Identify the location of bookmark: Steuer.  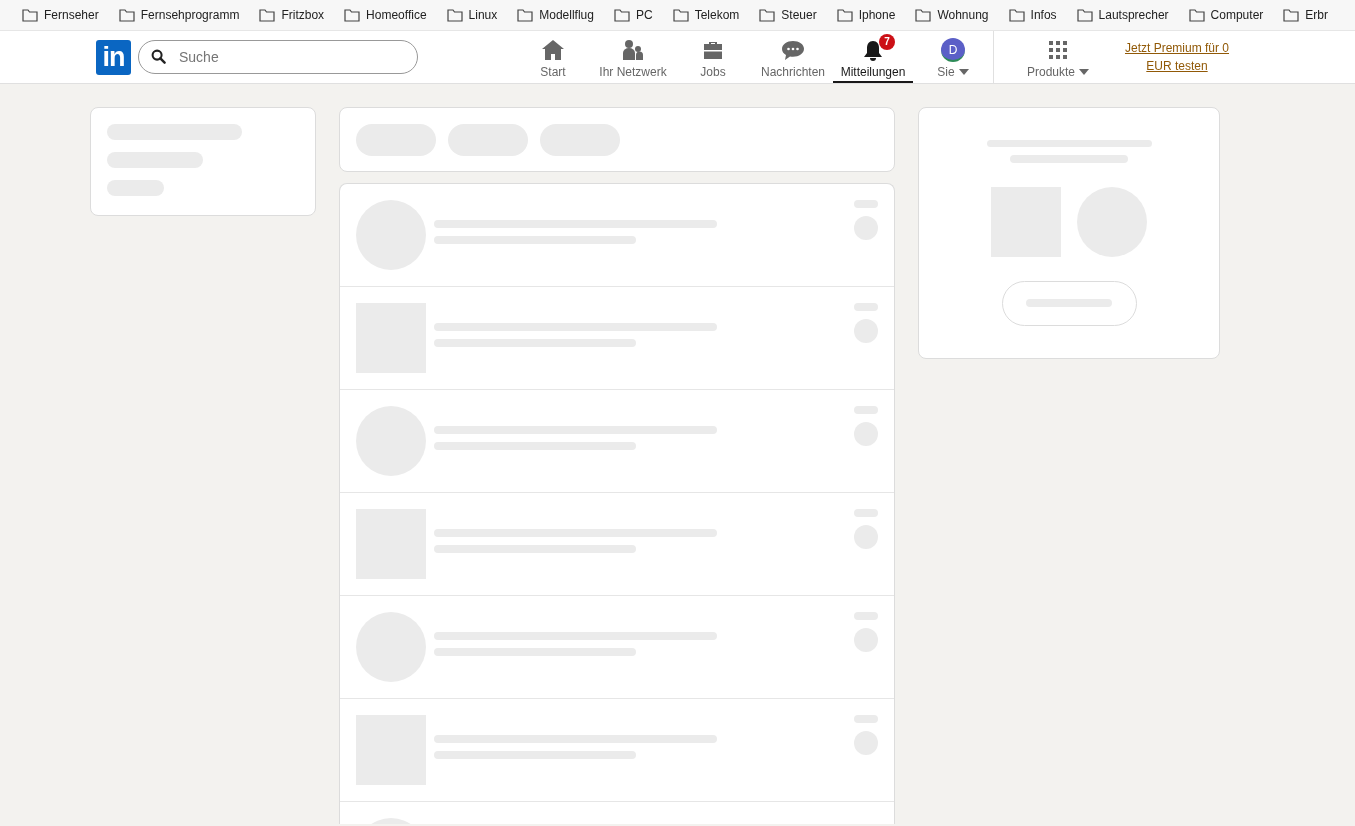
(788, 15).